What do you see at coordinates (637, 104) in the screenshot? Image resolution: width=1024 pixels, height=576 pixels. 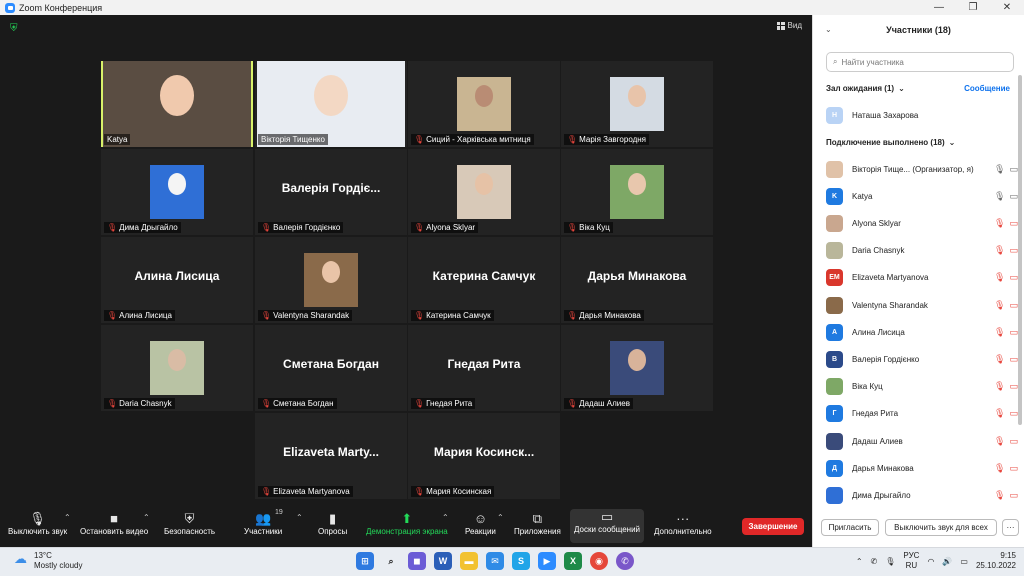 I see `video-tile: 🎙 Марія Завгородня` at bounding box center [637, 104].